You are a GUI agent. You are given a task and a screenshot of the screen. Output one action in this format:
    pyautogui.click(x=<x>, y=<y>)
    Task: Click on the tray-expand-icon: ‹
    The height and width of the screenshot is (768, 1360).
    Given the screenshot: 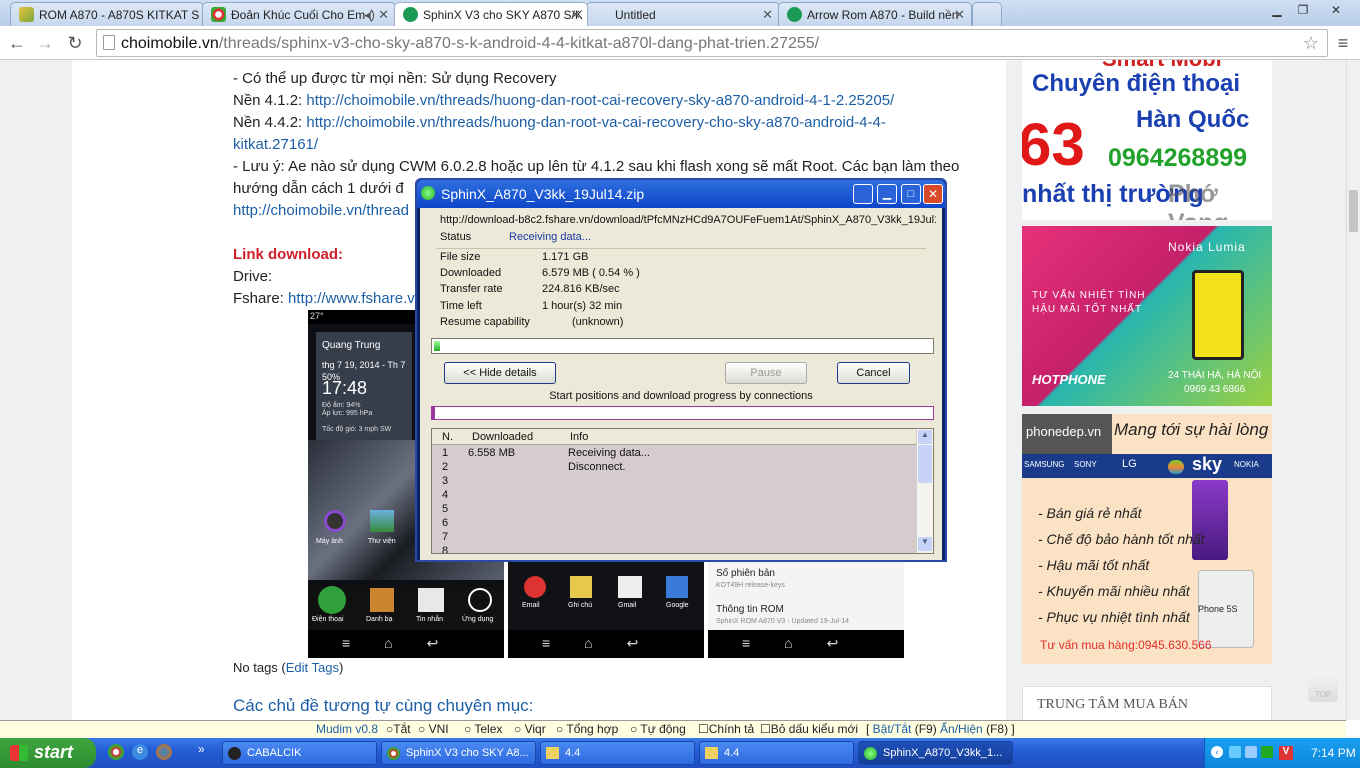 What is the action you would take?
    pyautogui.click(x=1217, y=752)
    